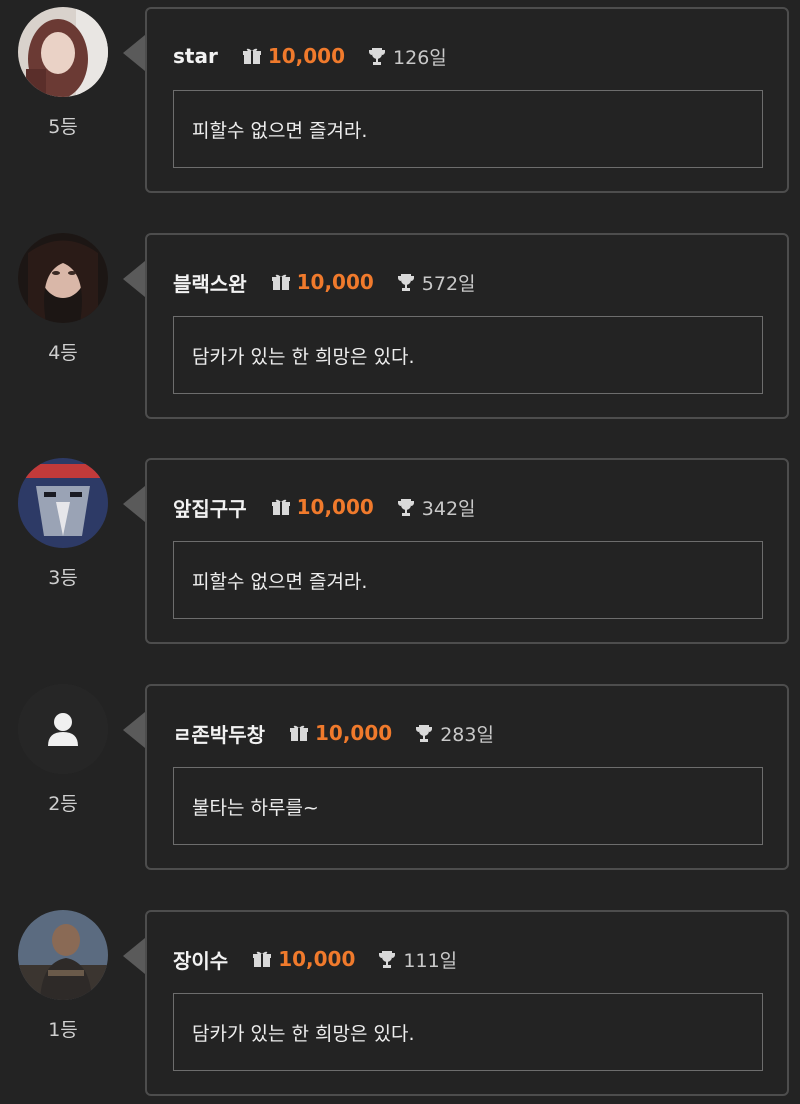  I want to click on message-text: 불타는 하루를~, so click(468, 806).